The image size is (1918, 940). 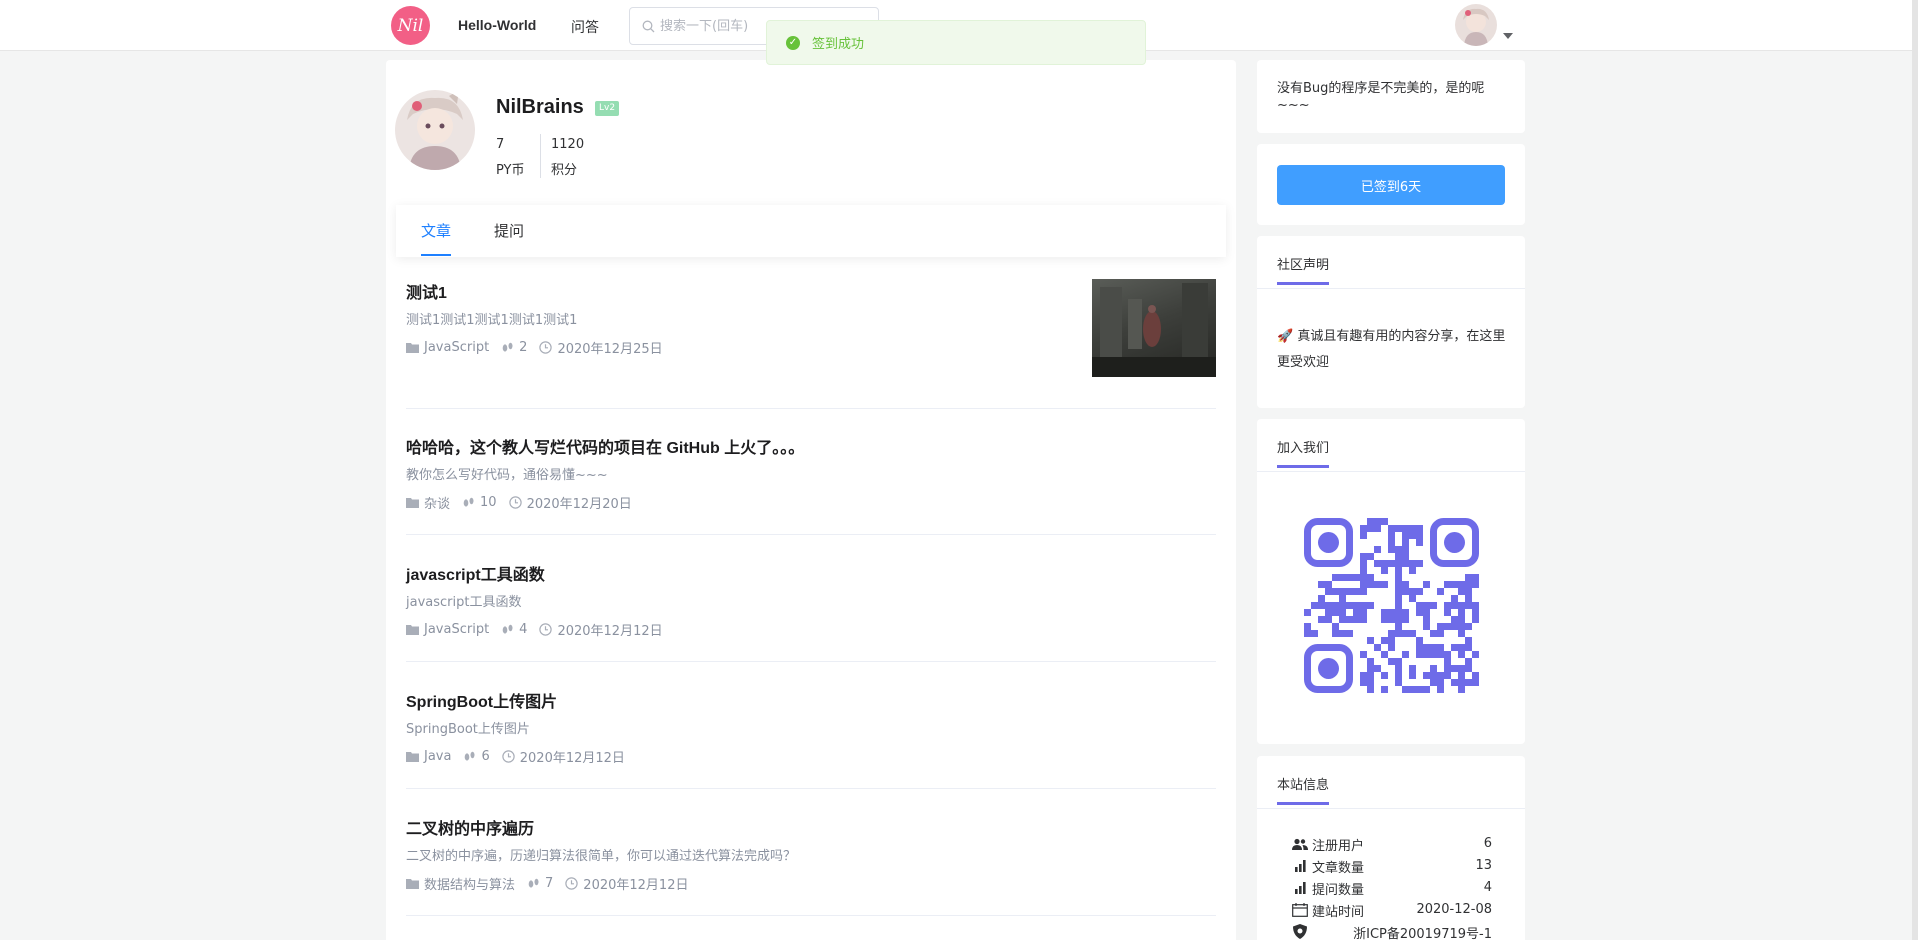 I want to click on article-meta: JavaScript 4 2020年12月12日, so click(x=540, y=629).